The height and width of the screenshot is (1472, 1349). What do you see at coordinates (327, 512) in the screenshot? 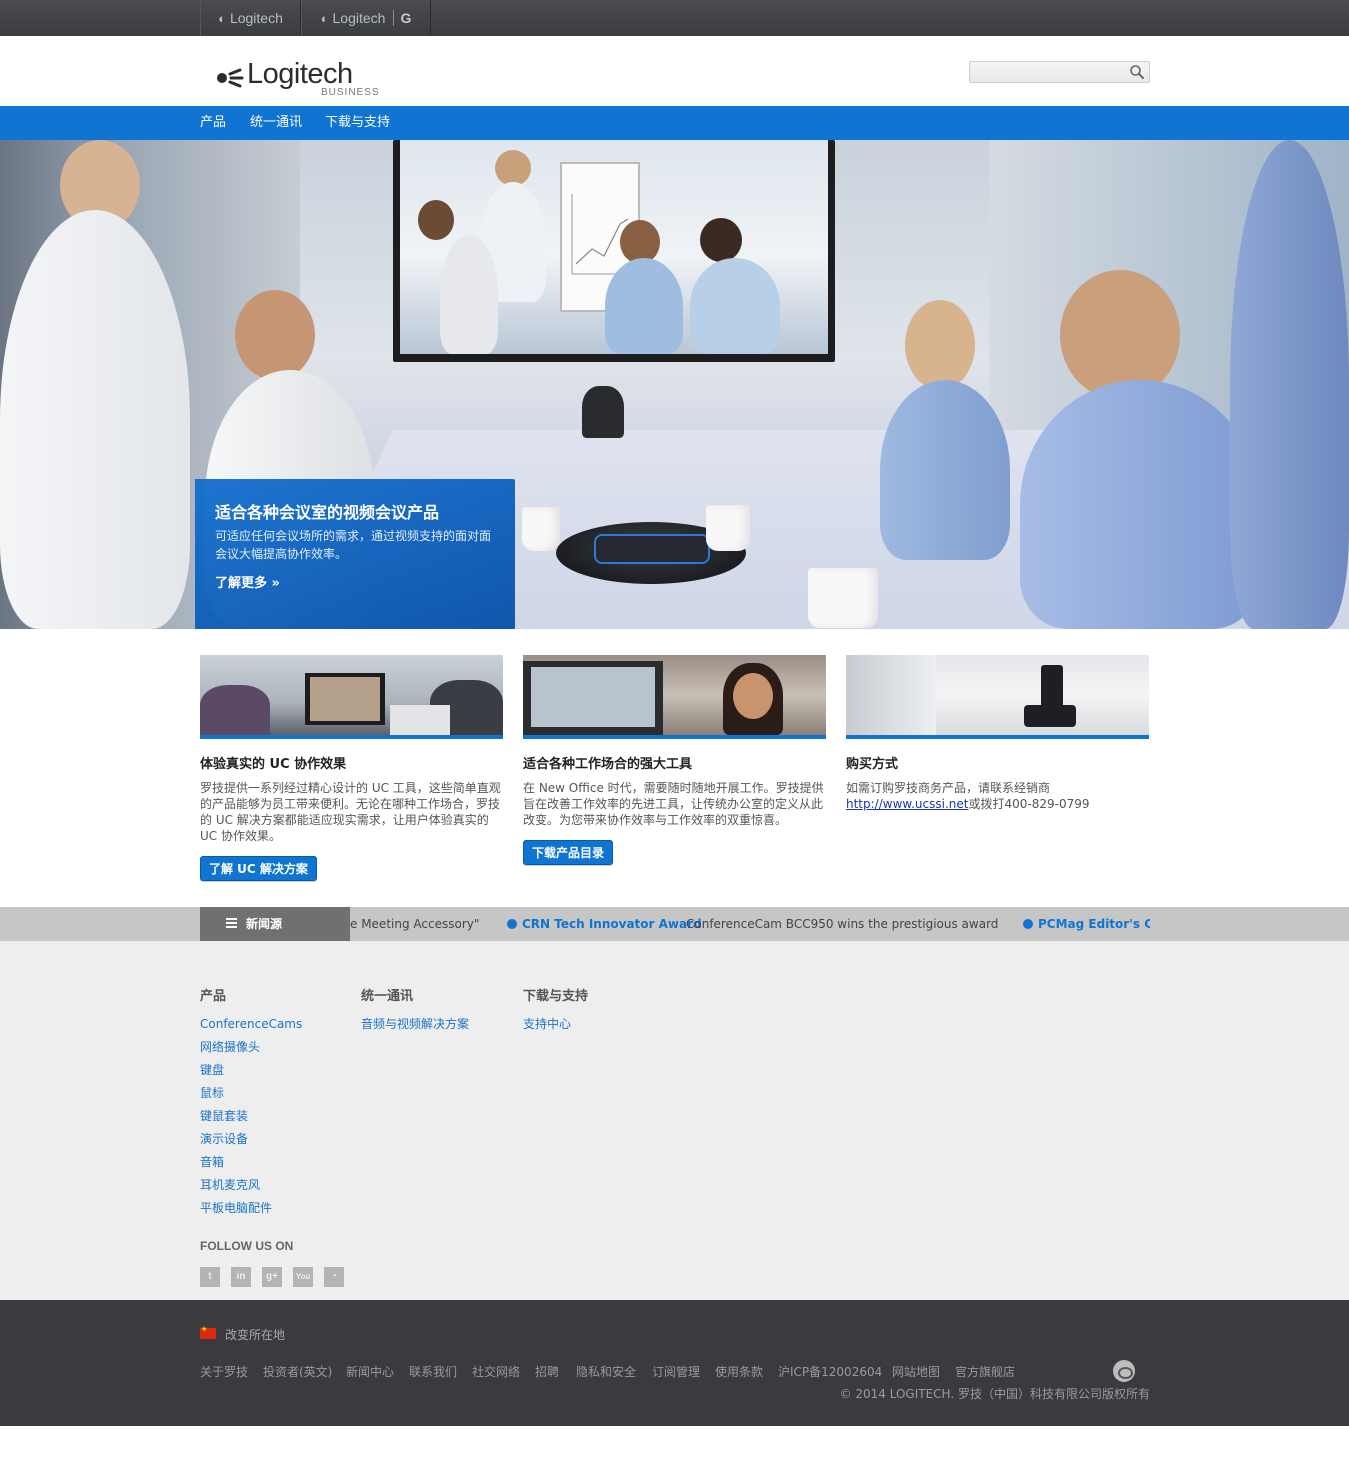
I see `hero-title: 适合各种会议室的视频会议产品` at bounding box center [327, 512].